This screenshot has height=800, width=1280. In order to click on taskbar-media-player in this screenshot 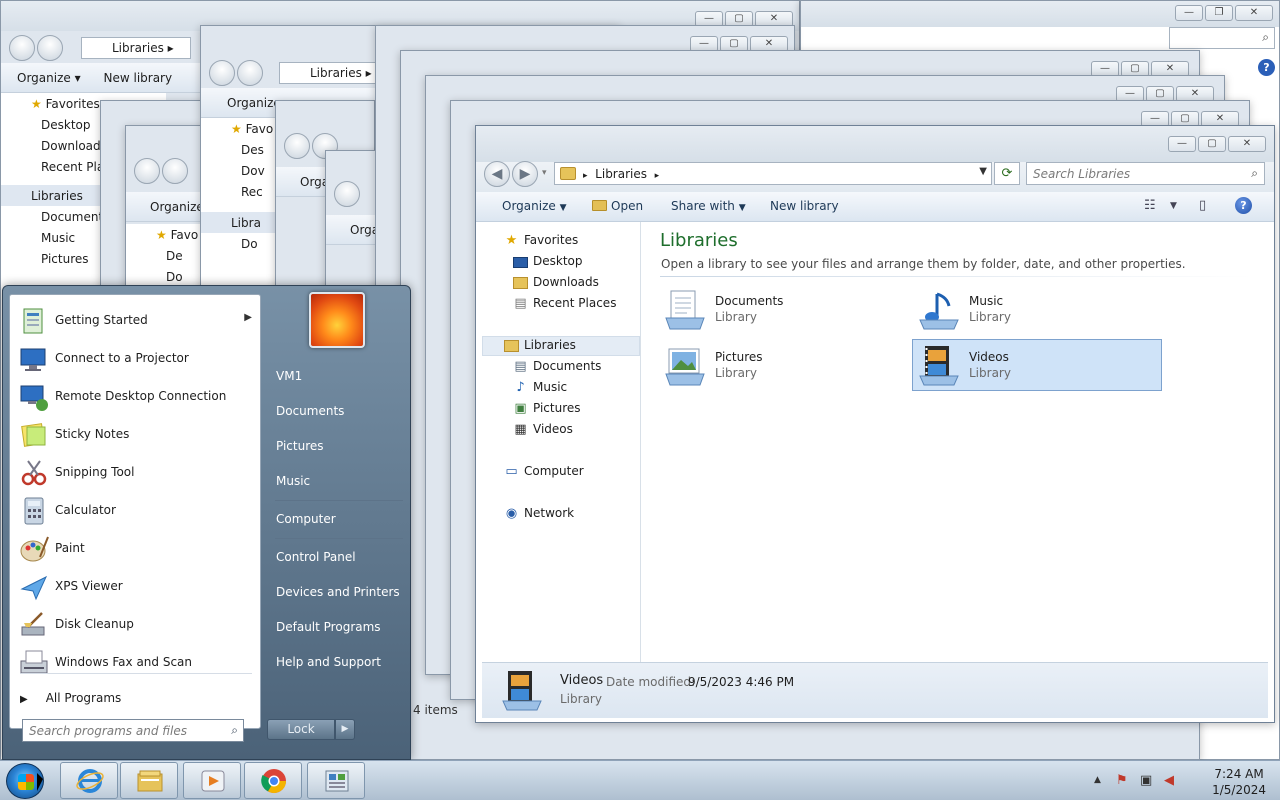, I will do `click(212, 780)`.